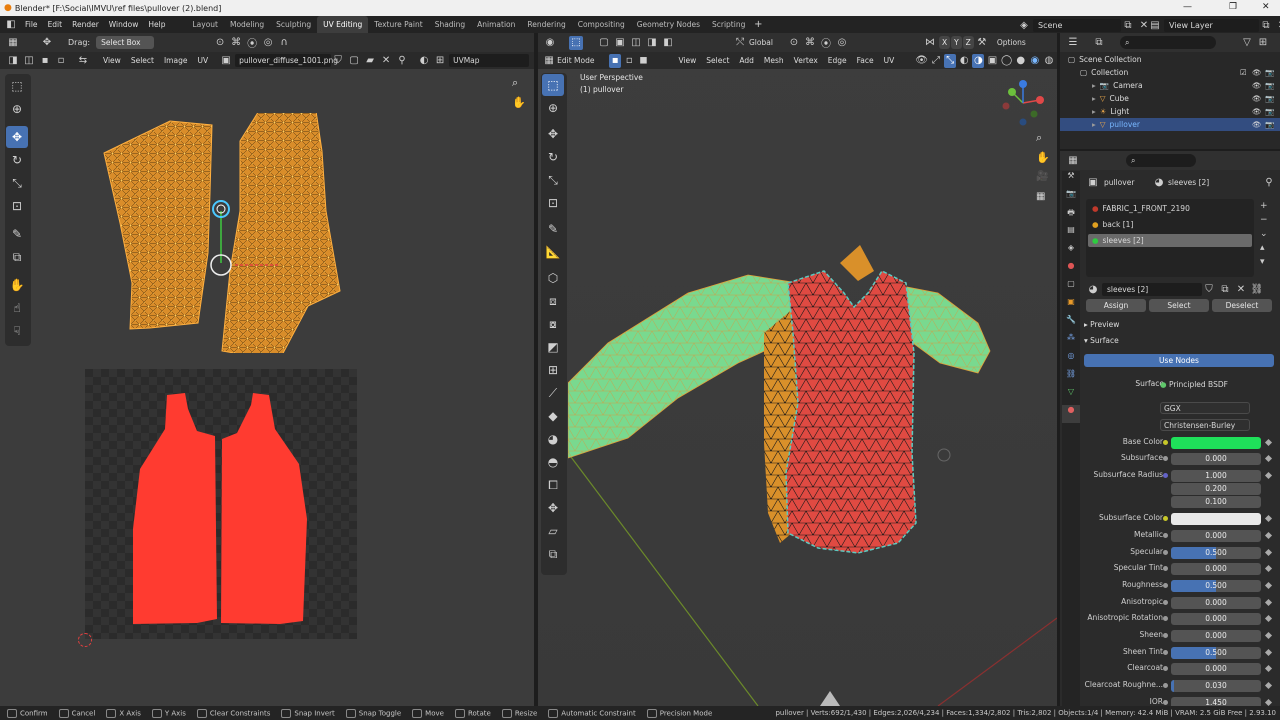 The image size is (1280, 720). Describe the element at coordinates (1214, 25) in the screenshot. I see `view-layer-selector: ▤ View Layer ⧉ ✕` at that location.